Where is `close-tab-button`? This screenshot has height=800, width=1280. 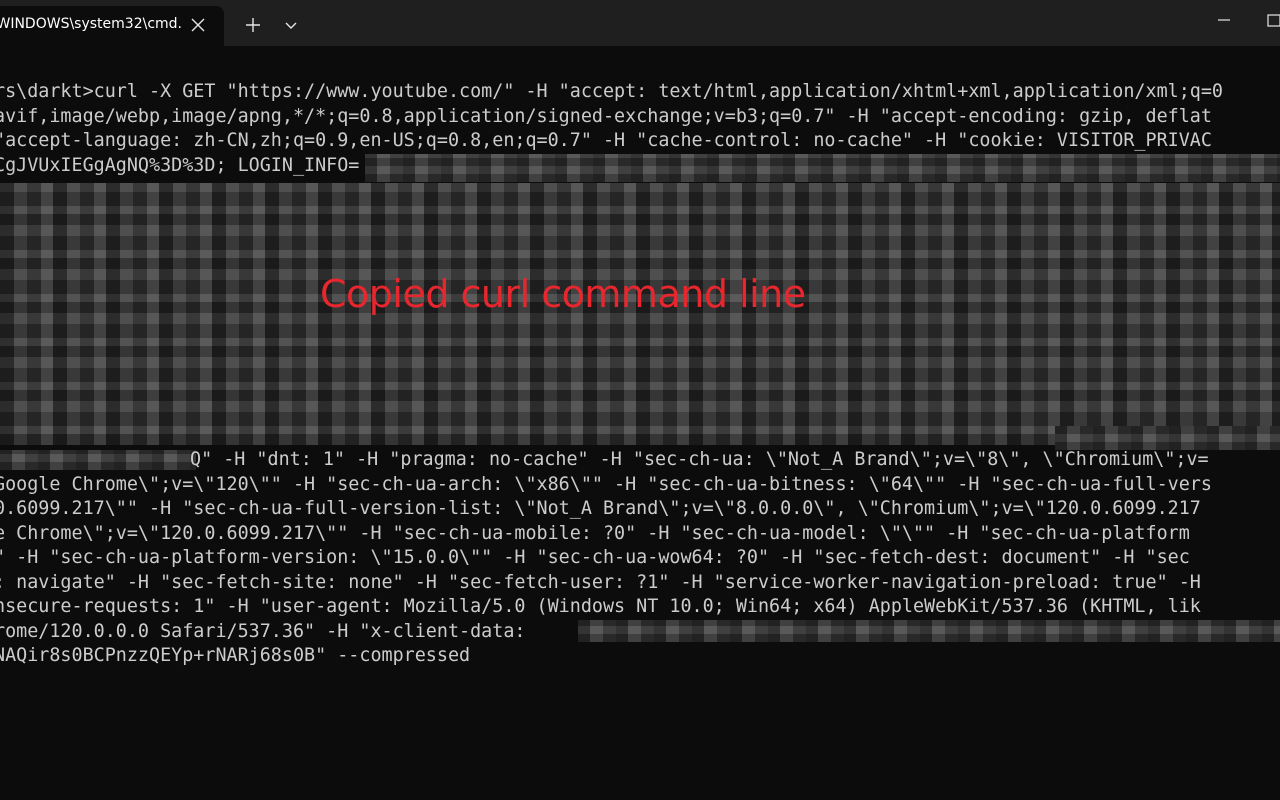
close-tab-button is located at coordinates (198, 25).